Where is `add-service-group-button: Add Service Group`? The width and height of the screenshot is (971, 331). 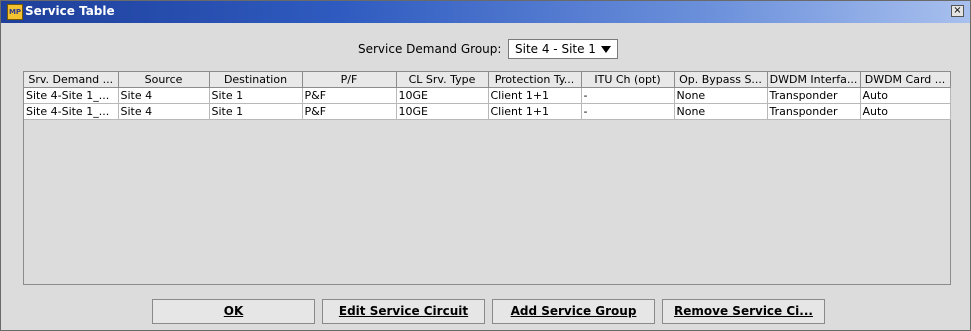 add-service-group-button: Add Service Group is located at coordinates (573, 311).